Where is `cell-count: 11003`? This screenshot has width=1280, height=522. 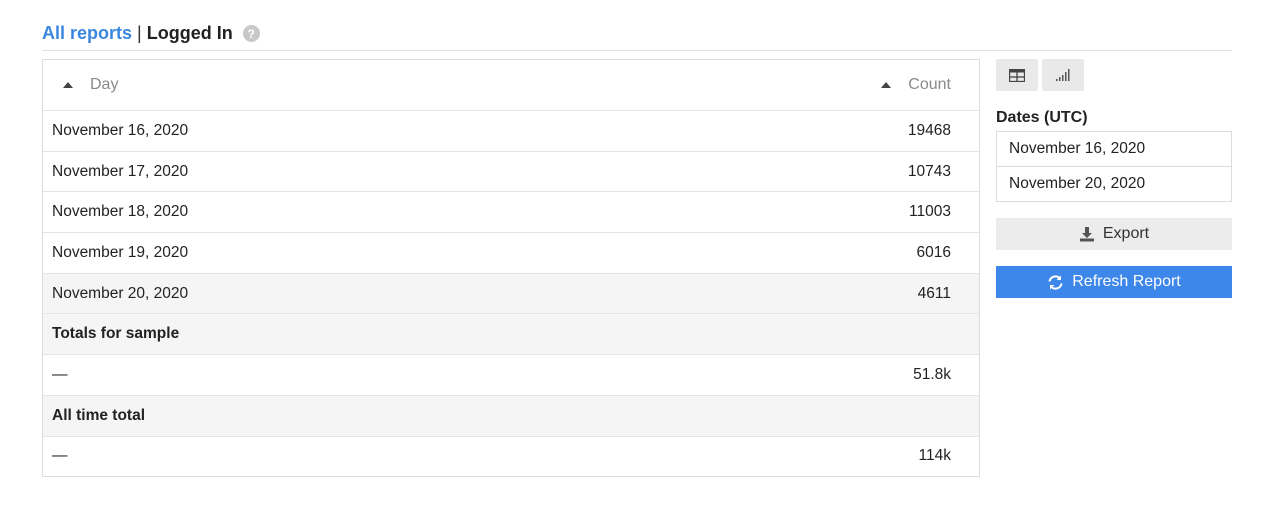 cell-count: 11003 is located at coordinates (930, 212).